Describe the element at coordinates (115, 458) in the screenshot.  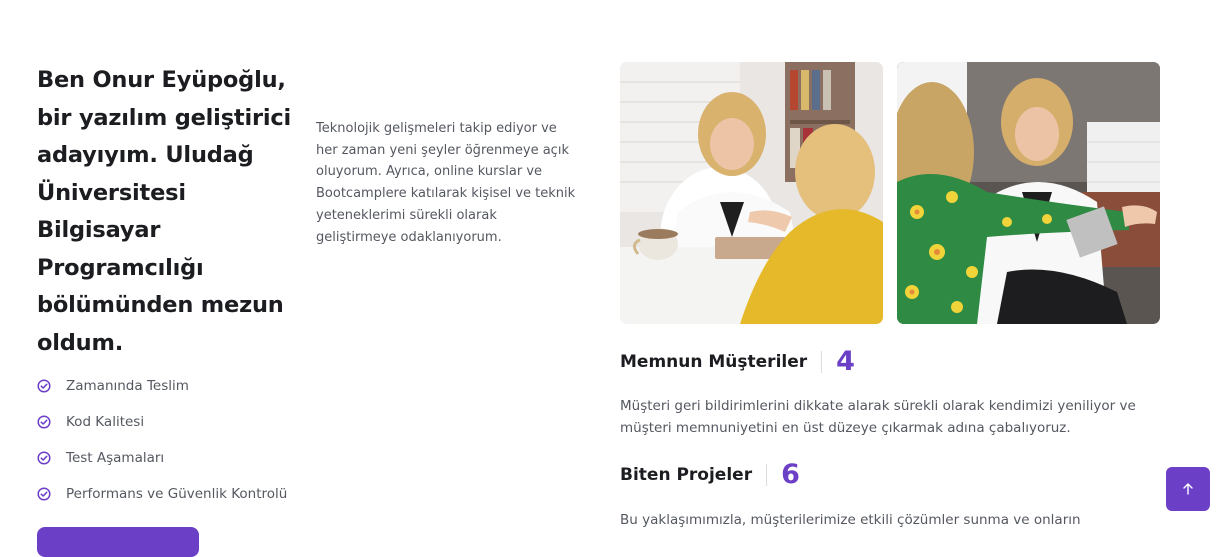
I see `feature-label: Test Aşamaları` at that location.